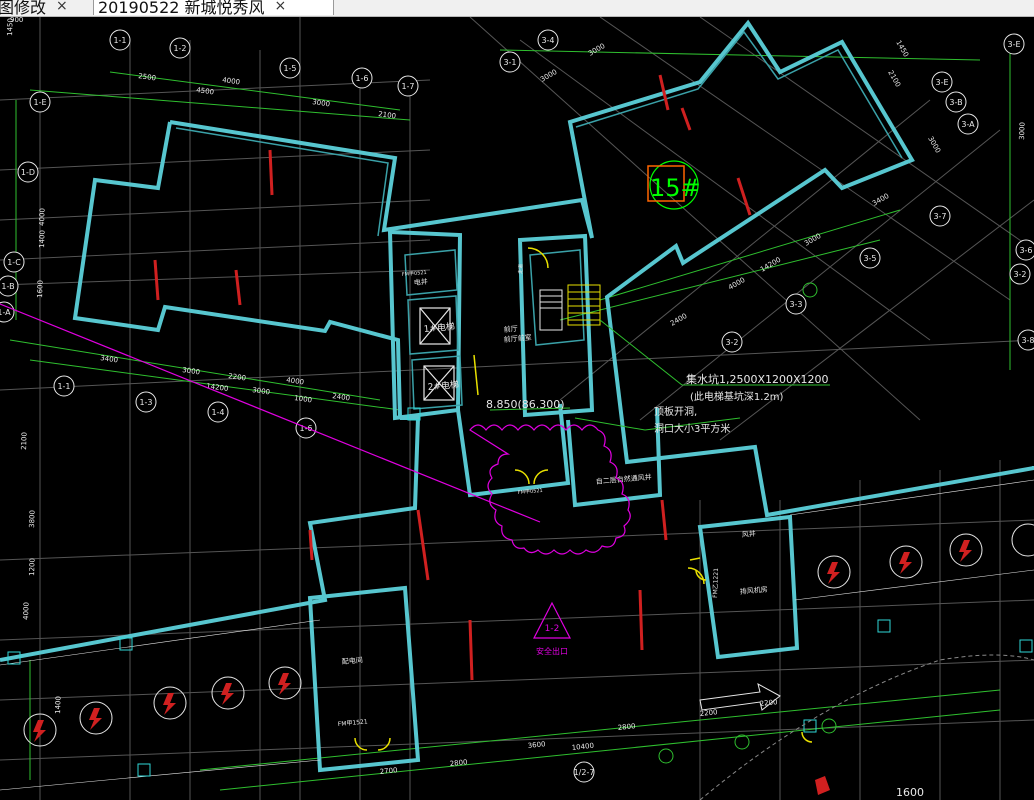 The image size is (1034, 800). Describe the element at coordinates (32, 567) in the screenshot. I see `svg-text: 1200` at that location.